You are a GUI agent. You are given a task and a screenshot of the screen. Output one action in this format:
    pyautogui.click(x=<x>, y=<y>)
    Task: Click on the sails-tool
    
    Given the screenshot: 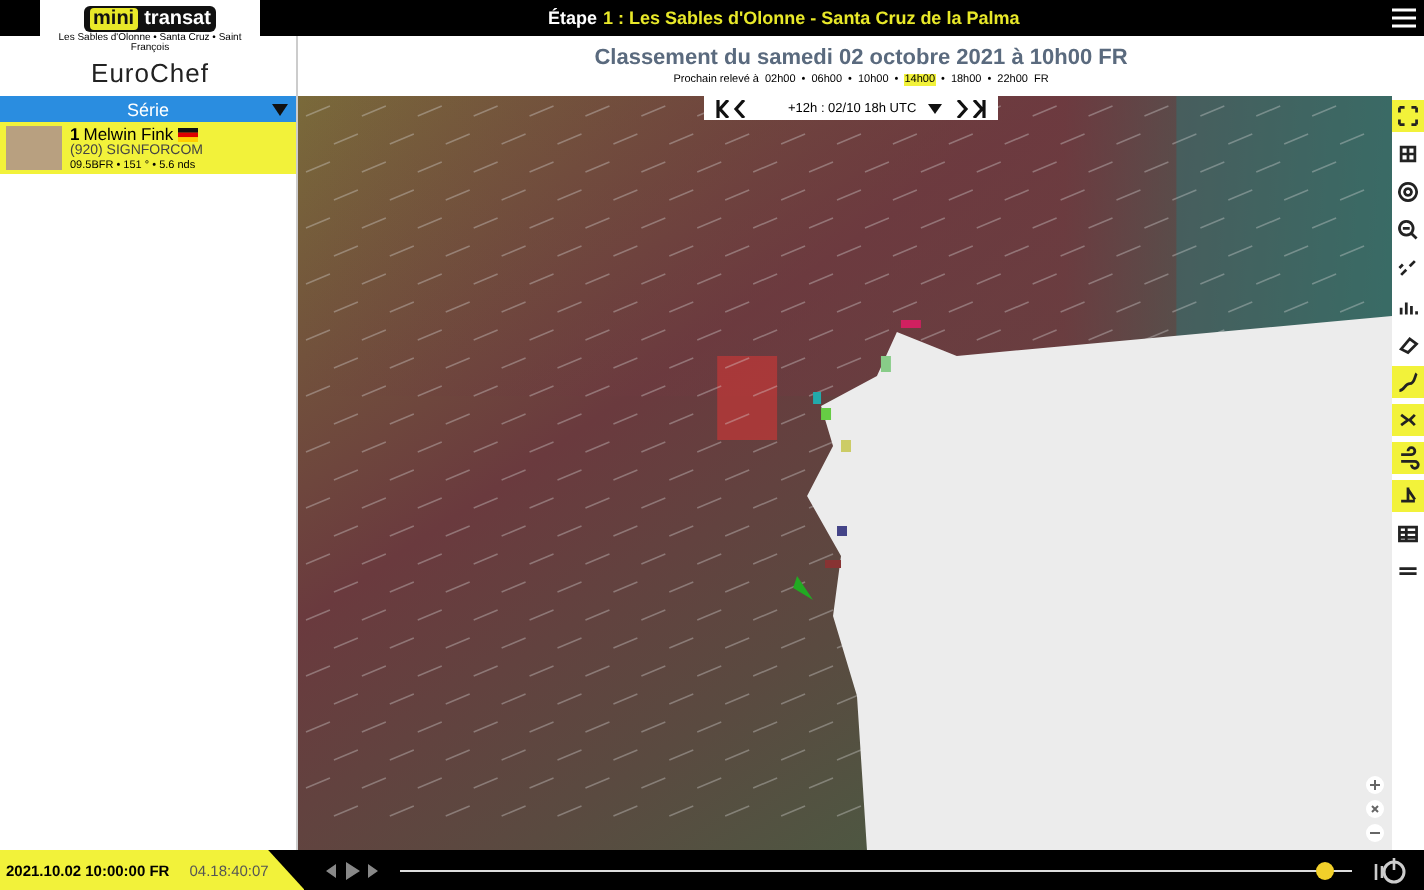 What is the action you would take?
    pyautogui.click(x=1408, y=496)
    